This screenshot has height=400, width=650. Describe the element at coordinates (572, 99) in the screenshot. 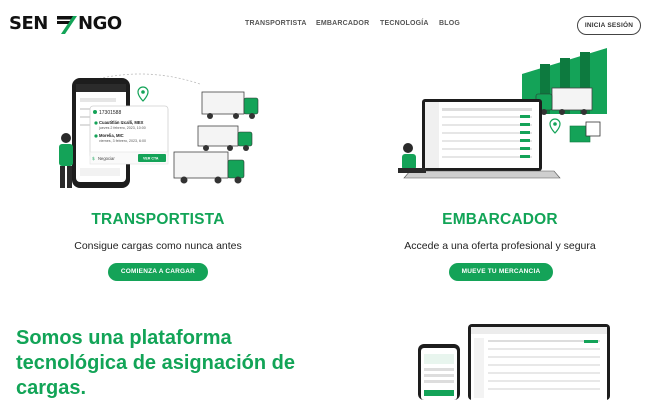

I see `warehouse-truck` at that location.